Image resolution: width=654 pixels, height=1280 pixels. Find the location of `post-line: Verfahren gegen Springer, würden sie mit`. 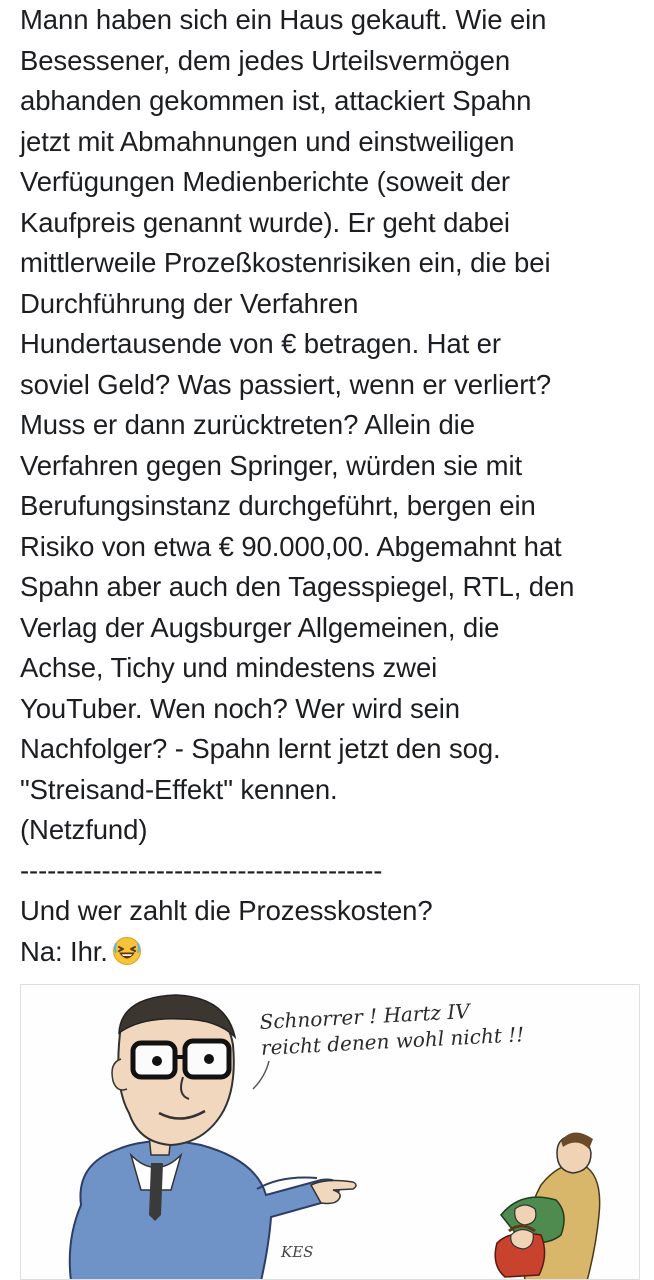

post-line: Verfahren gegen Springer, würden sie mit is located at coordinates (271, 465).